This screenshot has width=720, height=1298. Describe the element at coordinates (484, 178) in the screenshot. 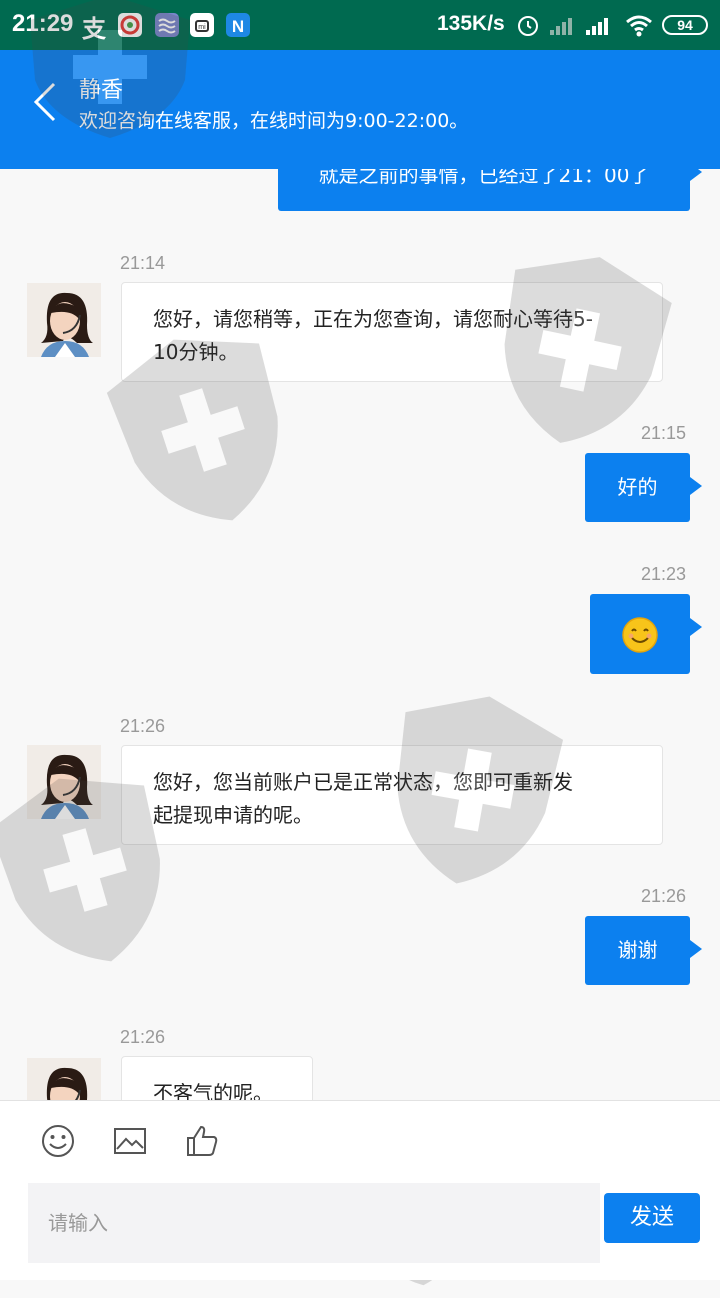

I see `message-text: 就是之前的事情，已经过了21：00了` at that location.